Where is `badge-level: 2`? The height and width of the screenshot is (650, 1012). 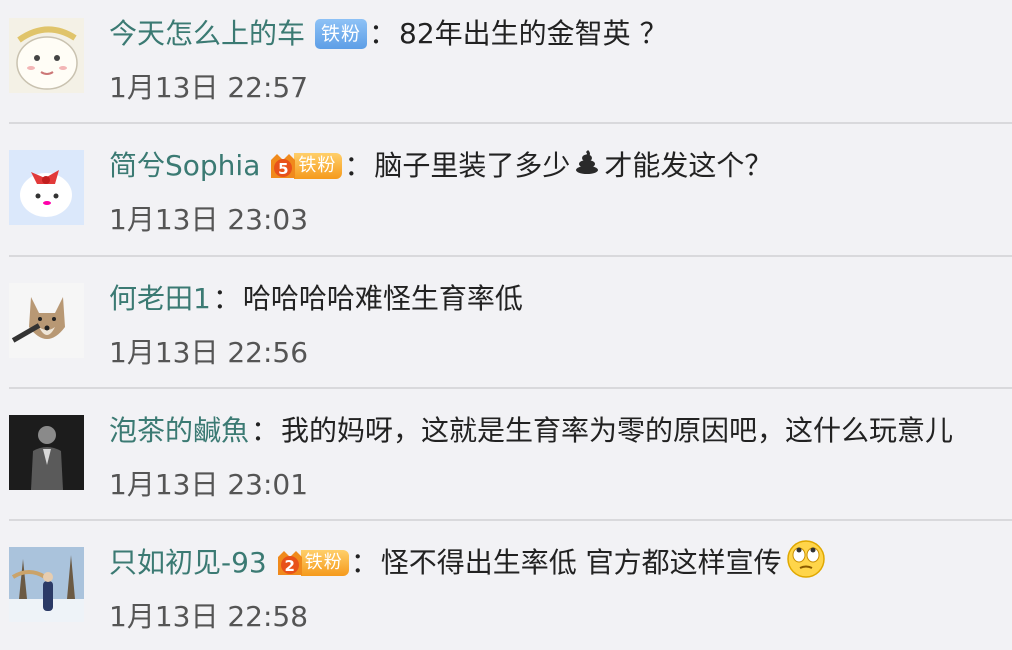
badge-level: 2 is located at coordinates (289, 566).